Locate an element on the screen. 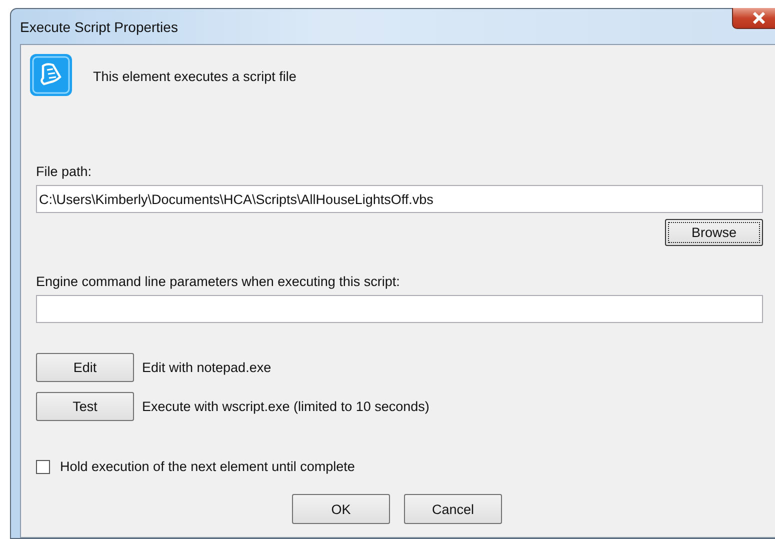 The width and height of the screenshot is (775, 539). close-icon is located at coordinates (759, 18).